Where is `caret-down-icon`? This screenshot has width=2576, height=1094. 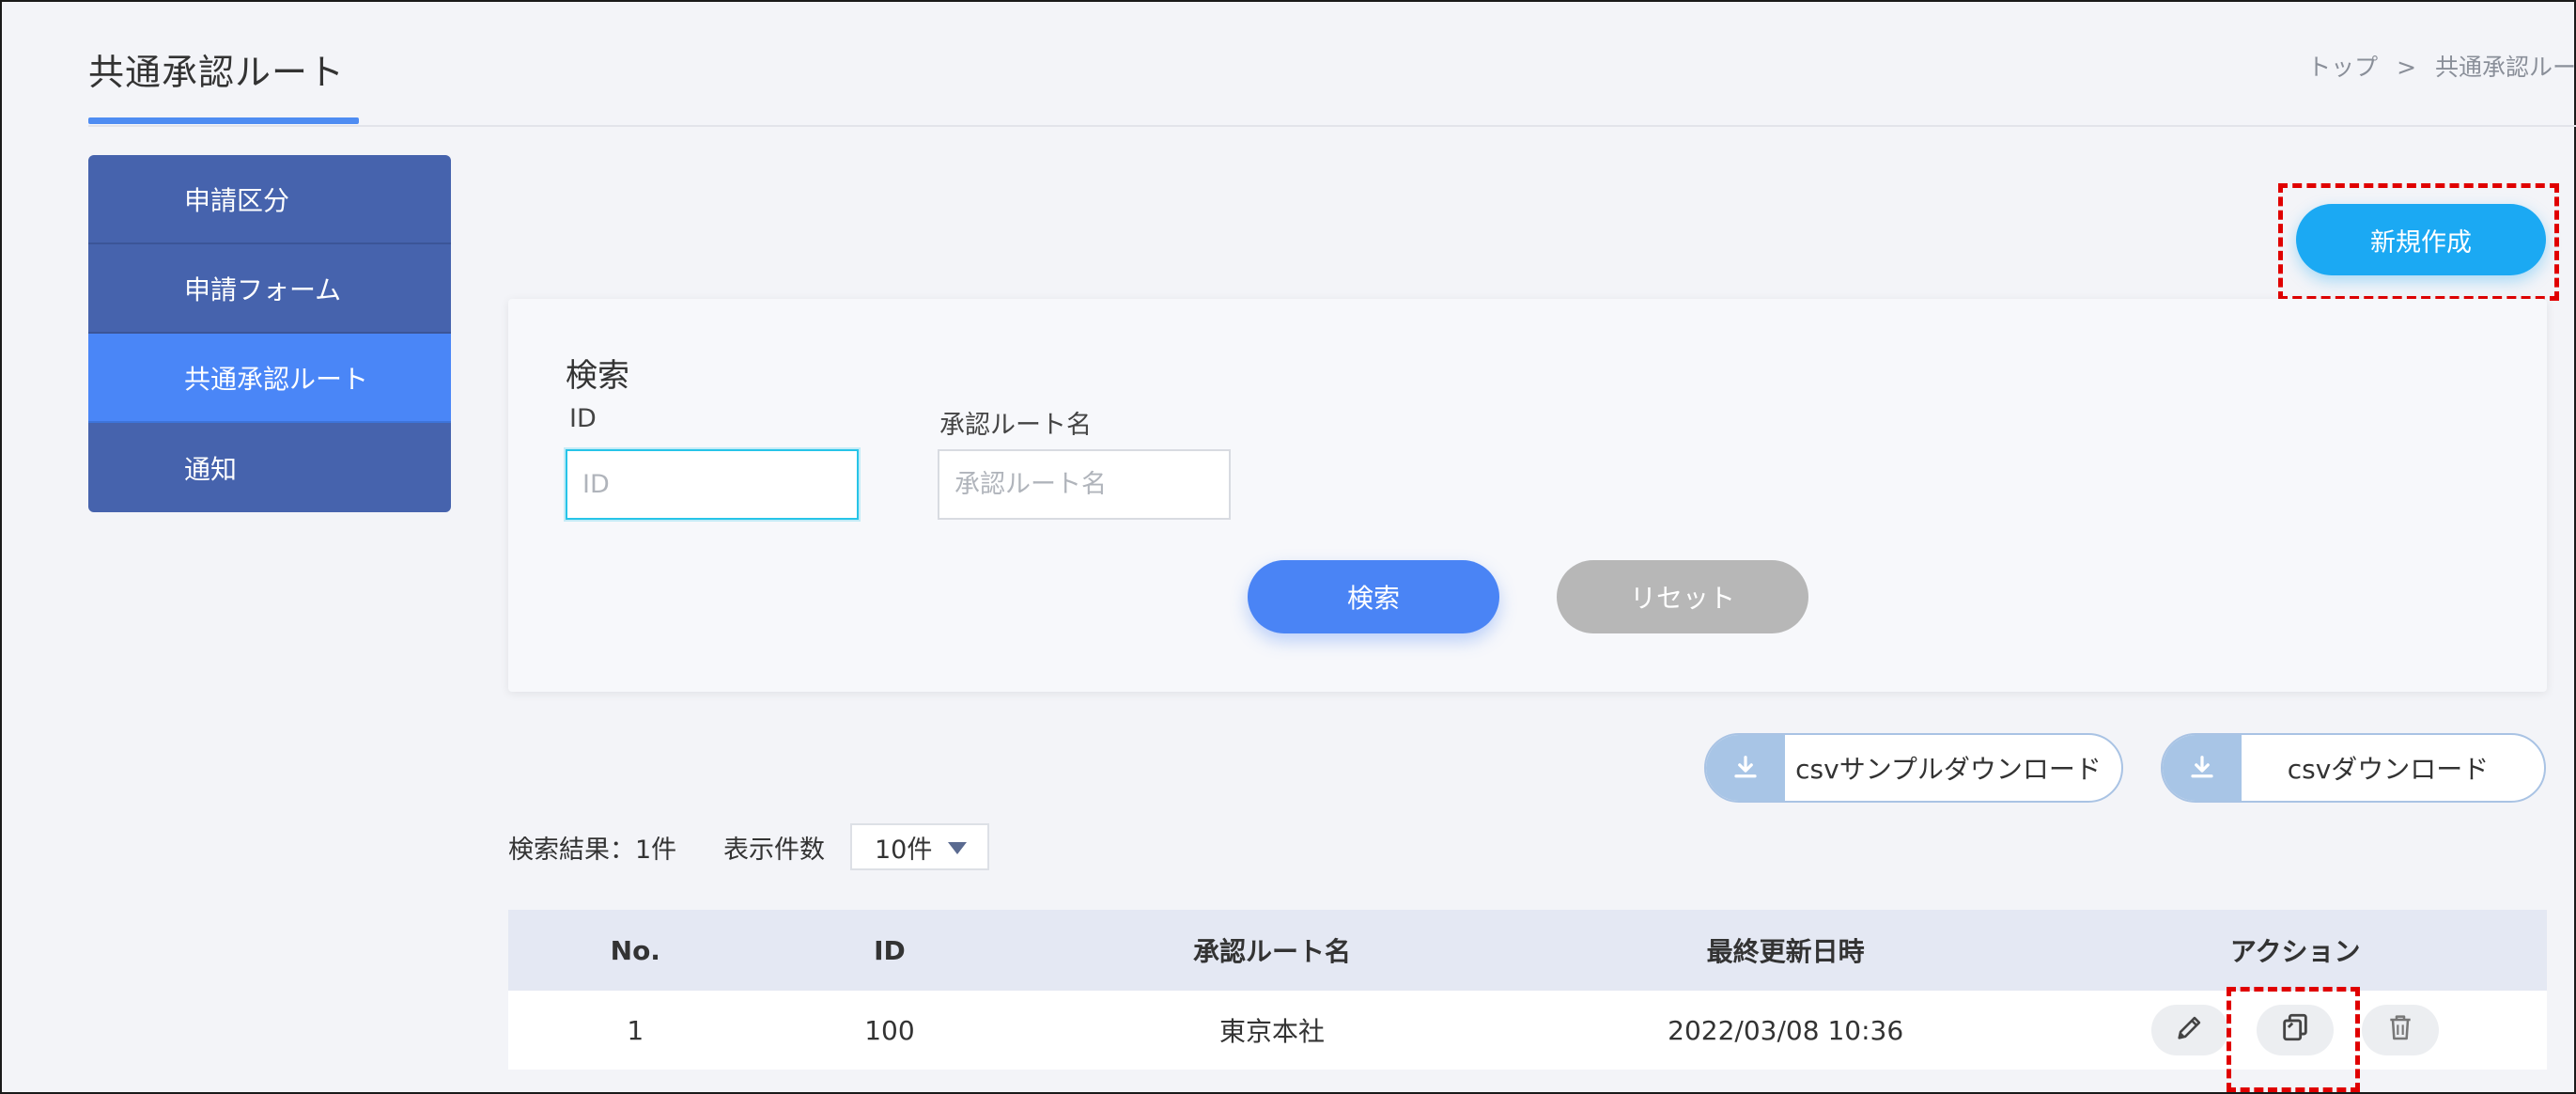 caret-down-icon is located at coordinates (958, 848).